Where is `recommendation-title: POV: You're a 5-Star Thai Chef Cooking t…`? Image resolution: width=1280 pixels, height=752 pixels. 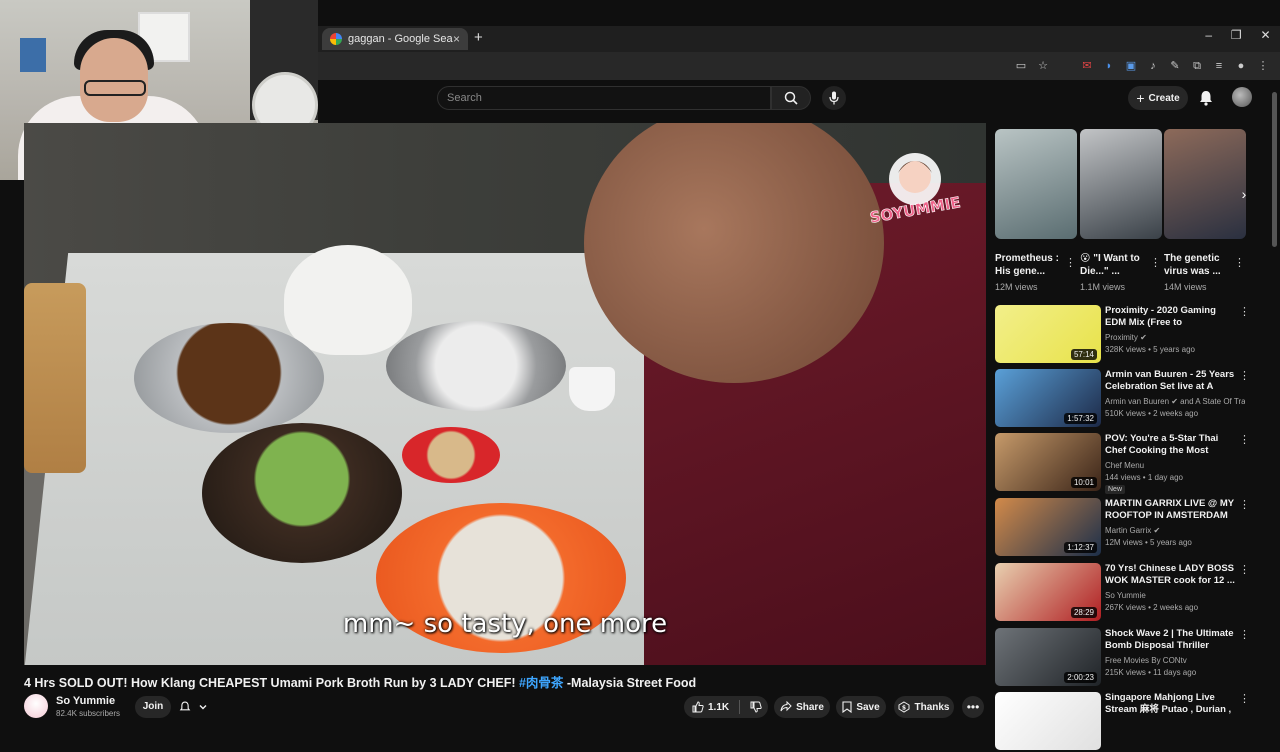
recommendation-title: POV: You're a 5-Star Thai Chef Cooking t… is located at coordinates (1171, 445).